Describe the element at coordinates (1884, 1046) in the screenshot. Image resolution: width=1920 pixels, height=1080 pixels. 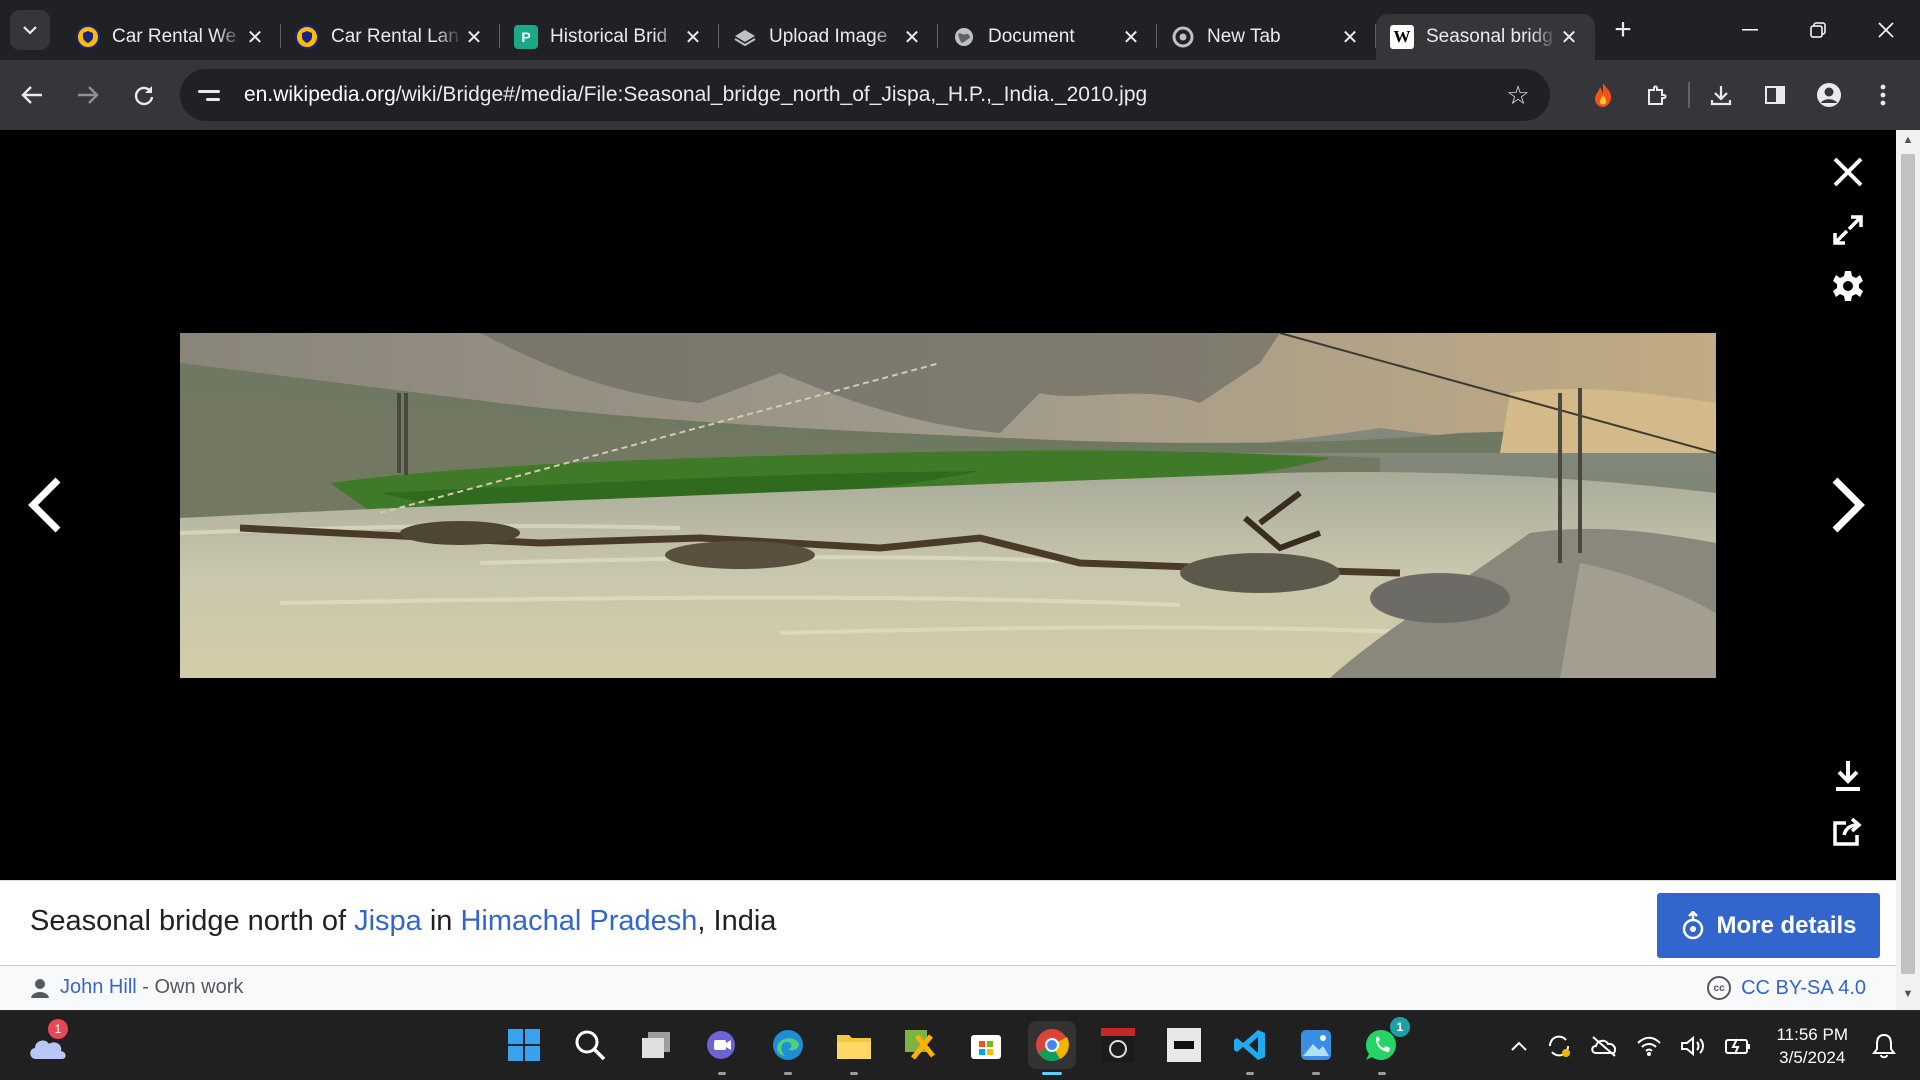
I see `notifications-icon` at that location.